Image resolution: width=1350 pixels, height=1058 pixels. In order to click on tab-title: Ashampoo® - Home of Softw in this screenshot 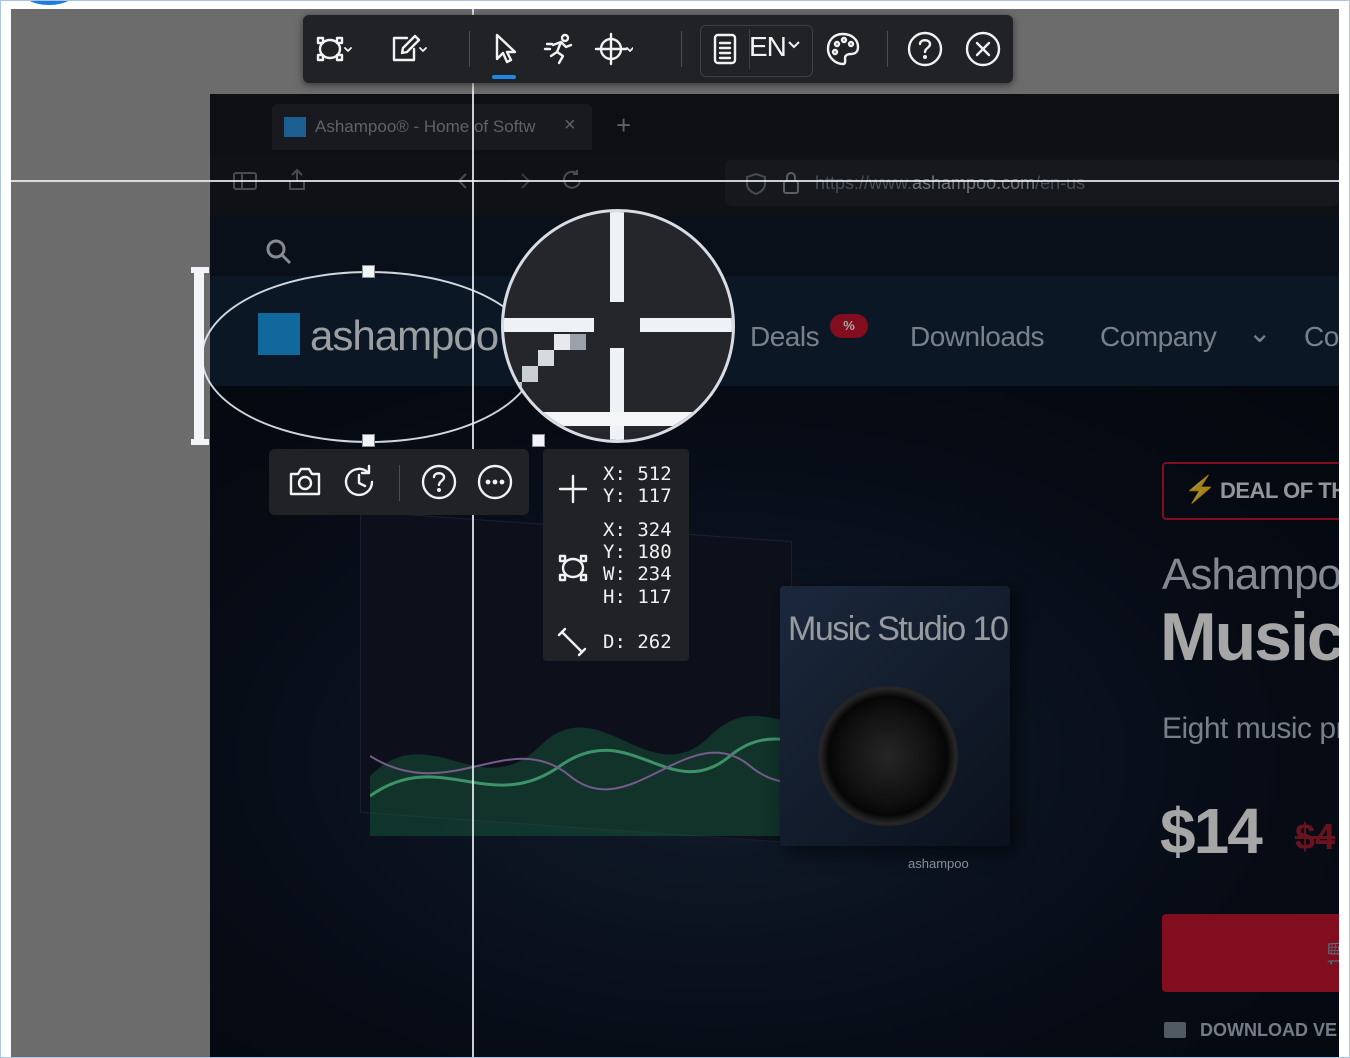, I will do `click(425, 126)`.